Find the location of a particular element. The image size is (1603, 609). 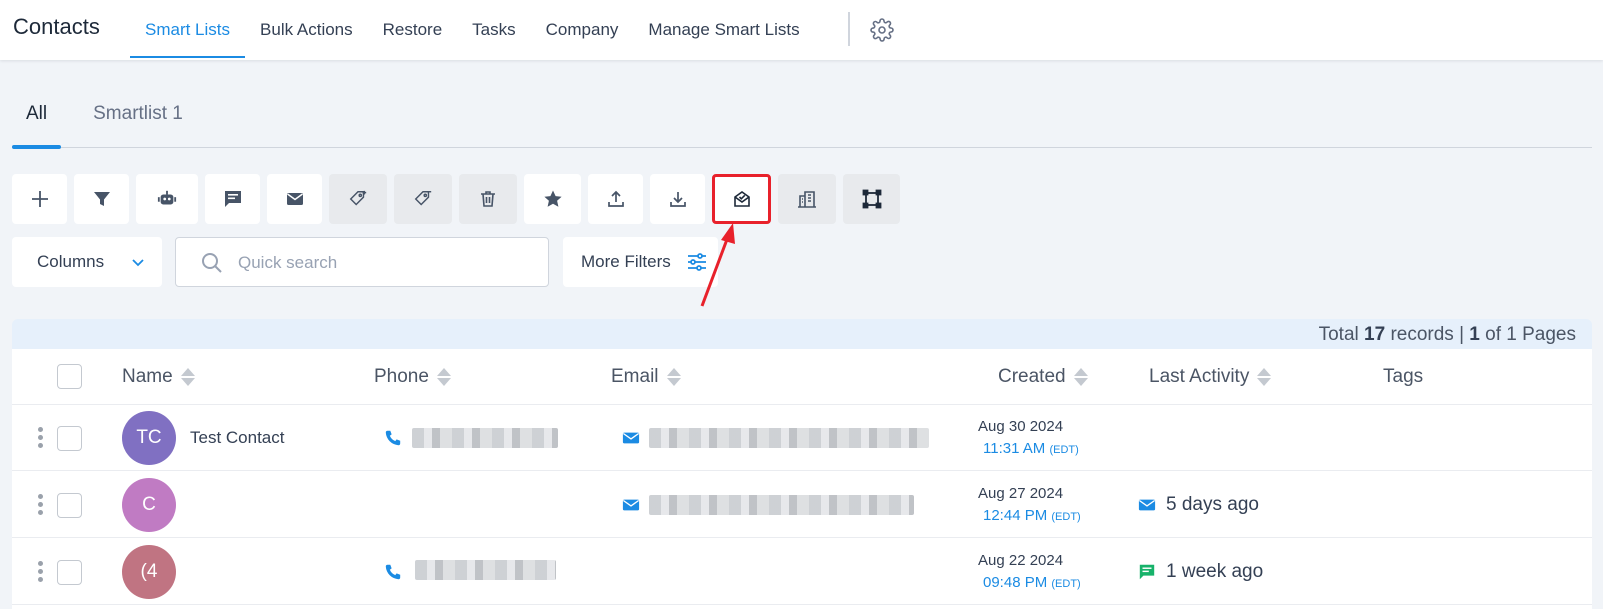

col-header-email: Email is located at coordinates (646, 377).